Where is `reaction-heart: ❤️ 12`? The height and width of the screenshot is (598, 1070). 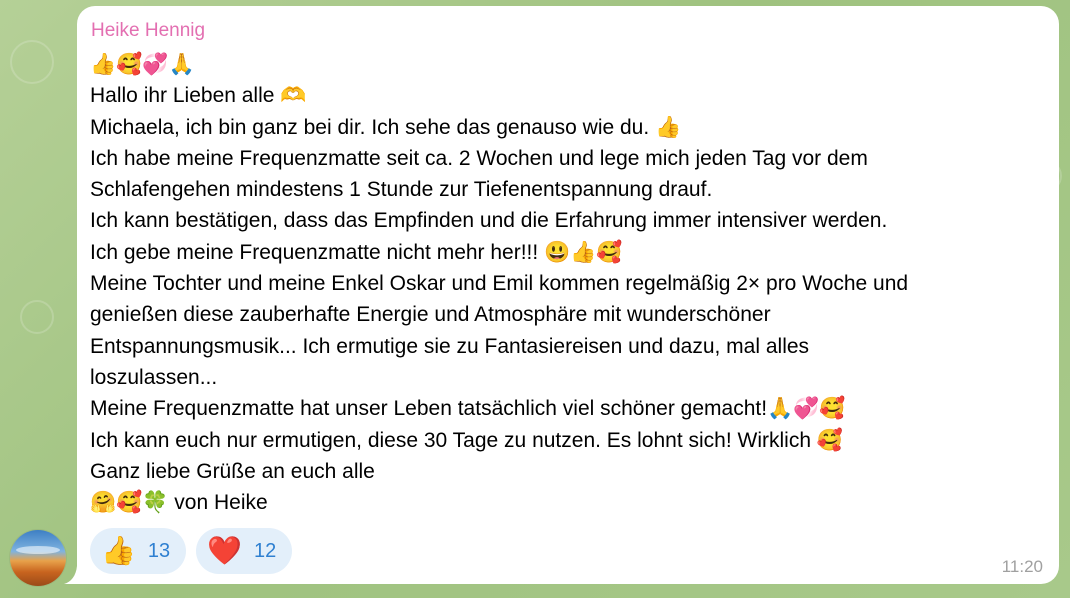 reaction-heart: ❤️ 12 is located at coordinates (244, 551).